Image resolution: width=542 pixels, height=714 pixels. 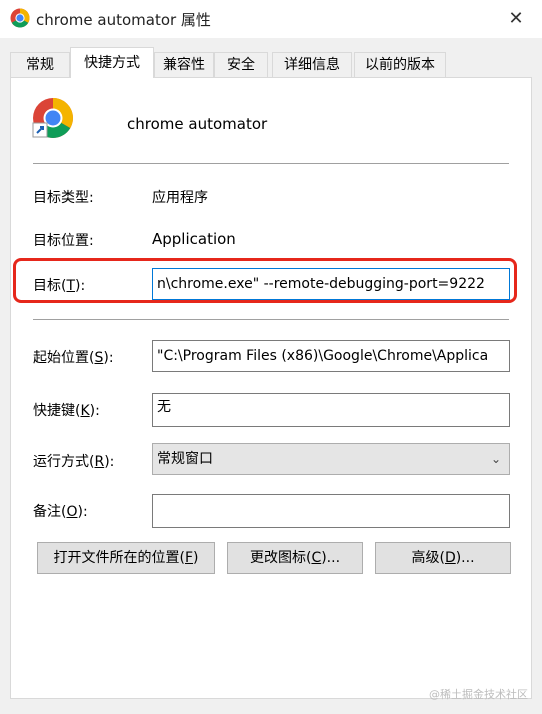 I want to click on tab-previous-versions: 以前的版本, so click(x=400, y=64).